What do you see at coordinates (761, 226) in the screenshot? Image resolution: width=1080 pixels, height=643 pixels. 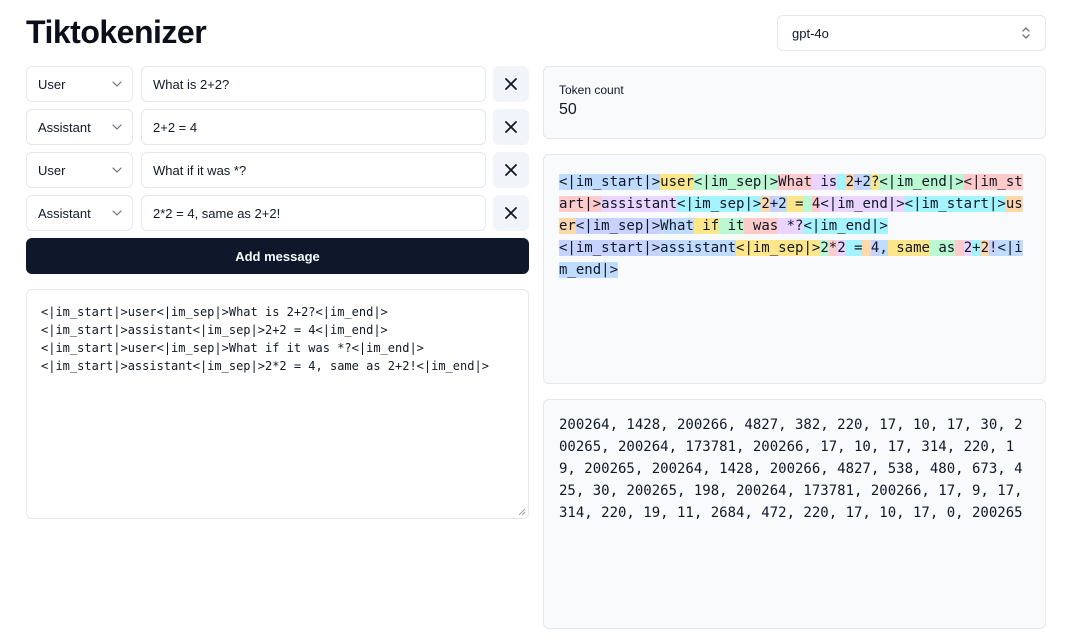 I see `token-chip: was` at bounding box center [761, 226].